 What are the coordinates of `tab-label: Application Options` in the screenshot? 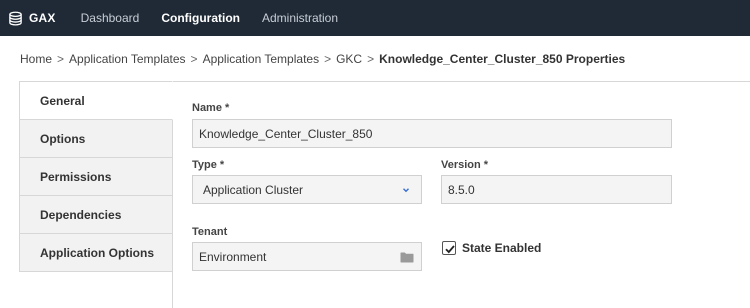 It's located at (97, 252).